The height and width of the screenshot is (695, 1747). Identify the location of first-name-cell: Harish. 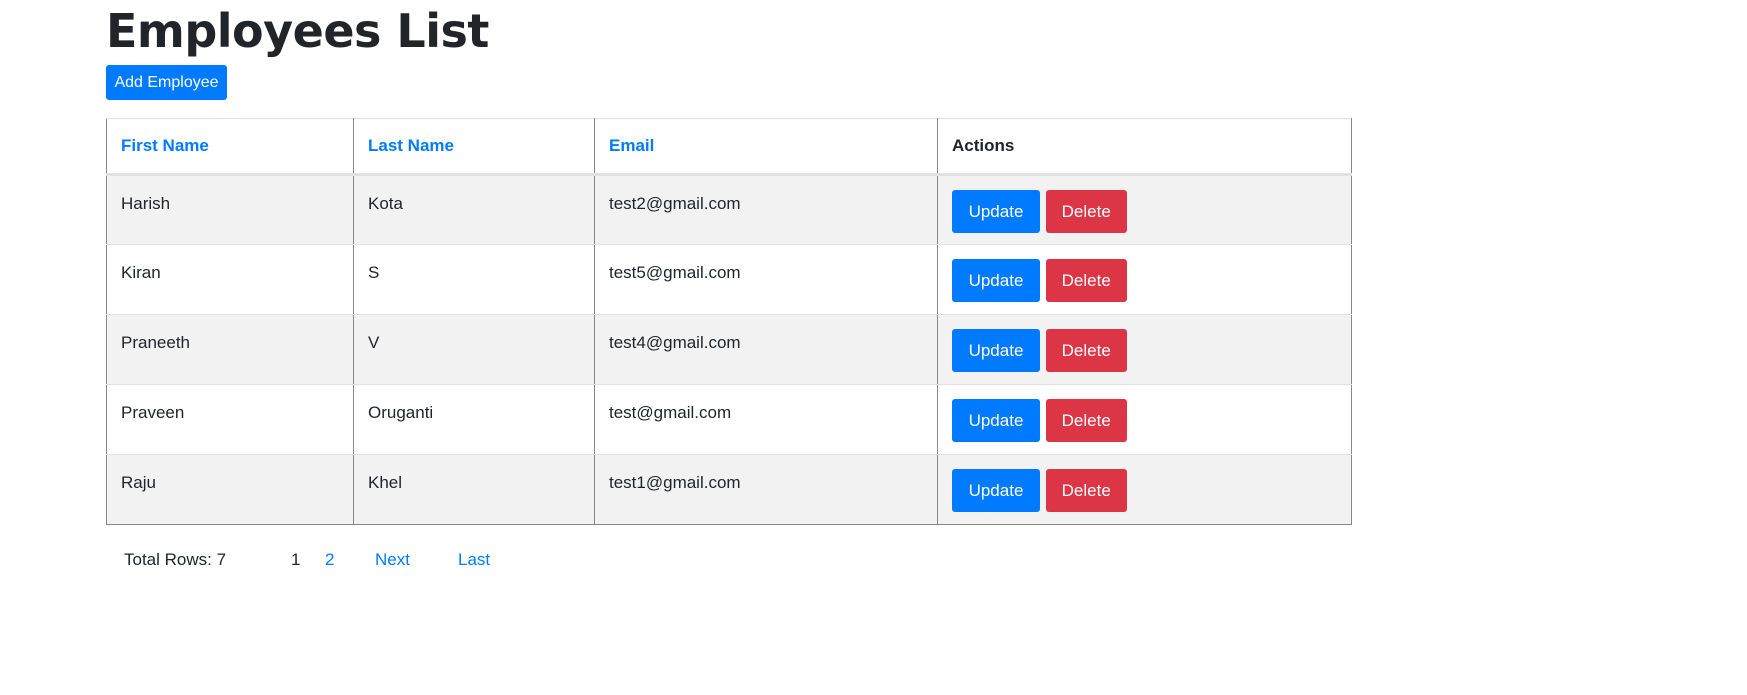
(230, 209).